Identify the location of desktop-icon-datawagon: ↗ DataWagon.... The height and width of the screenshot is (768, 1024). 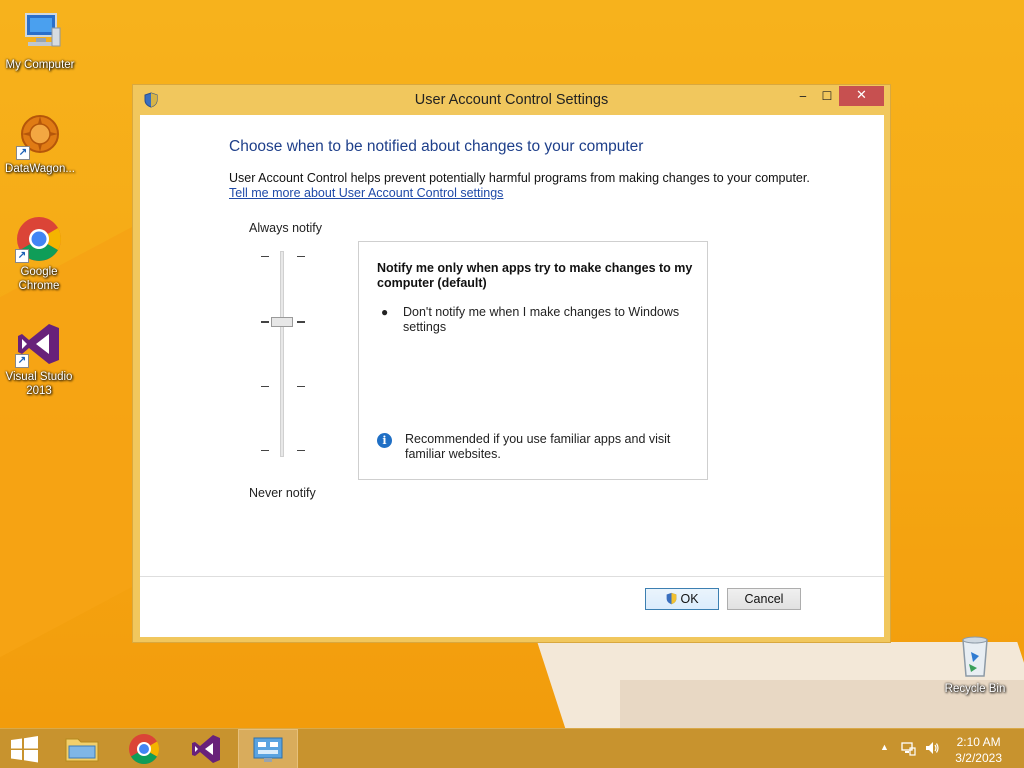
(40, 144).